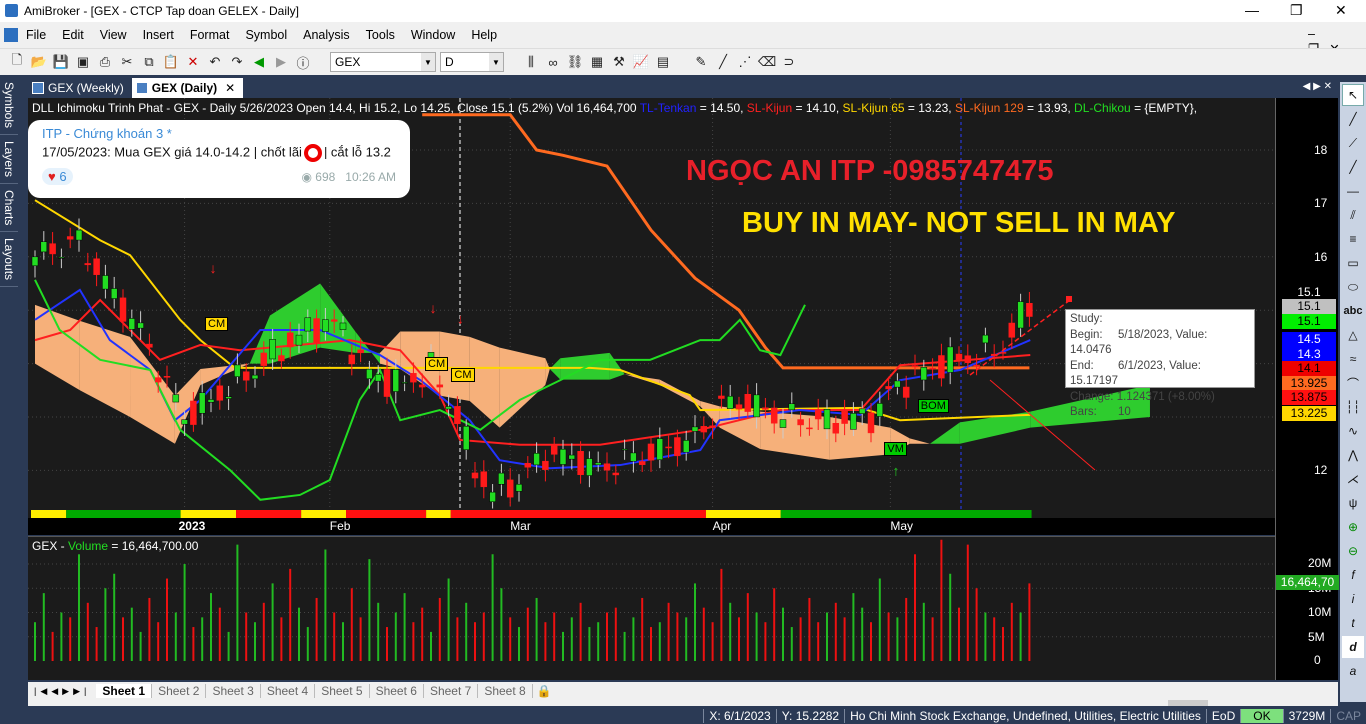  Describe the element at coordinates (342, 691) in the screenshot. I see `sheet-tab-5: Sheet 5` at that location.